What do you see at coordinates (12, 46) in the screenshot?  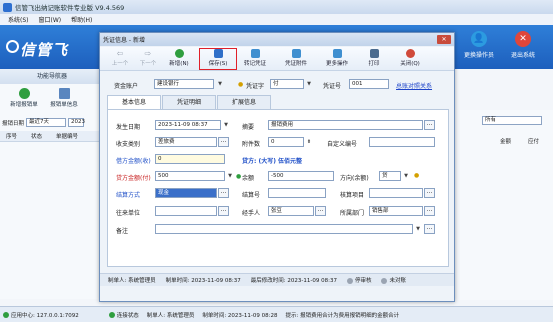 I see `brand-logo-icon` at bounding box center [12, 46].